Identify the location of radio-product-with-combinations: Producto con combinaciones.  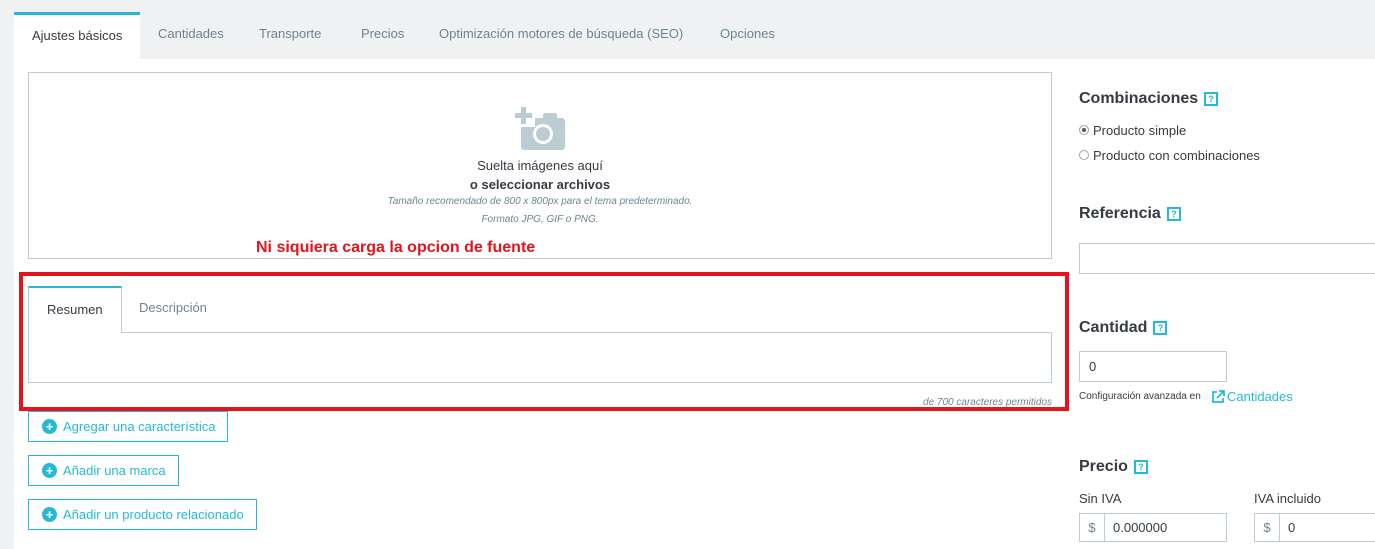
(1169, 155).